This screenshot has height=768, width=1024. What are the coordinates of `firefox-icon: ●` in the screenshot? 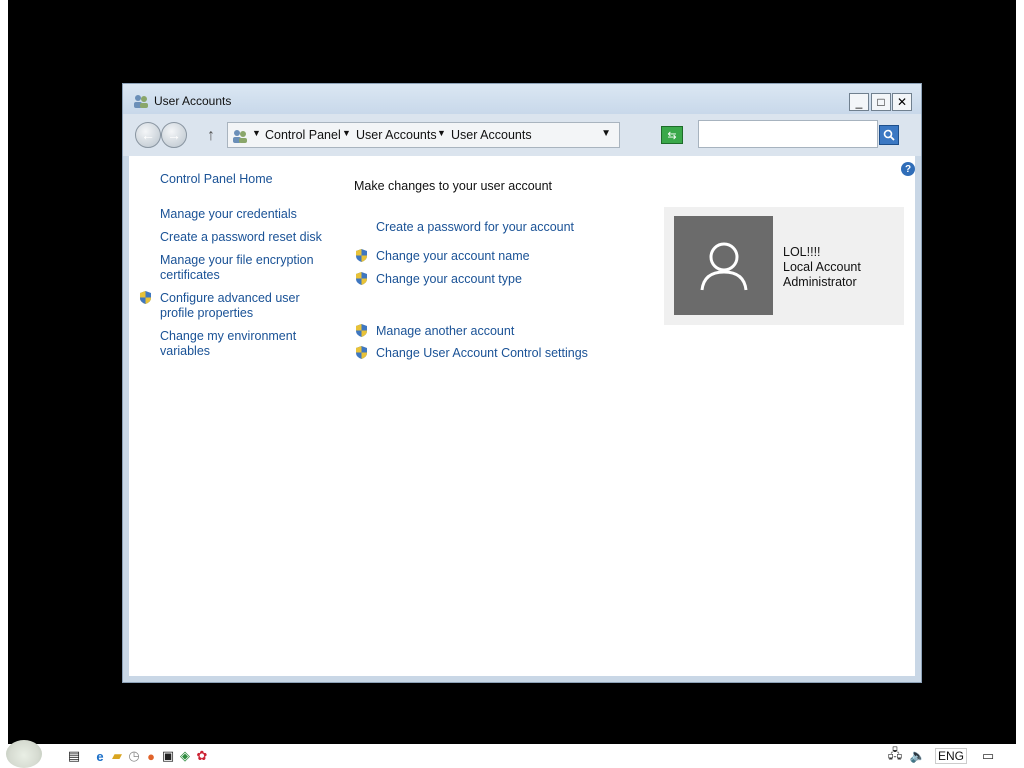 It's located at (151, 756).